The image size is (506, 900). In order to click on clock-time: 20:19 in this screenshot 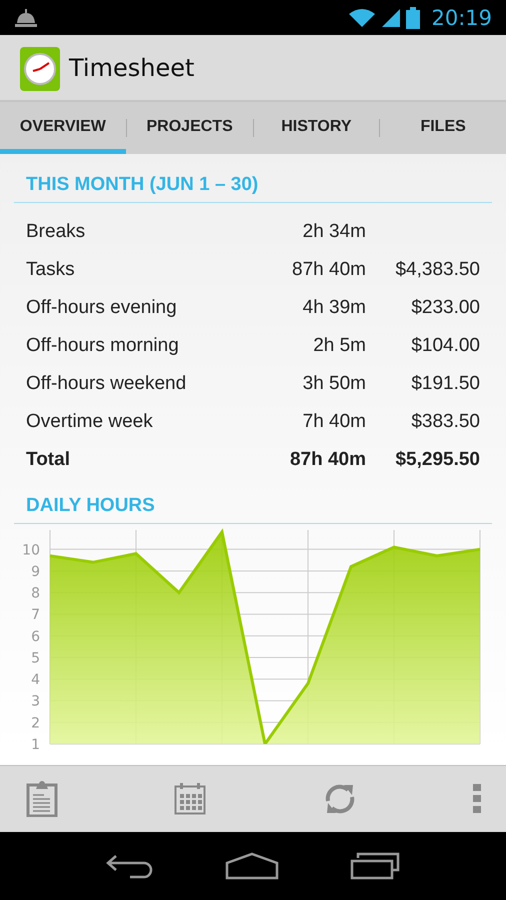, I will do `click(461, 18)`.